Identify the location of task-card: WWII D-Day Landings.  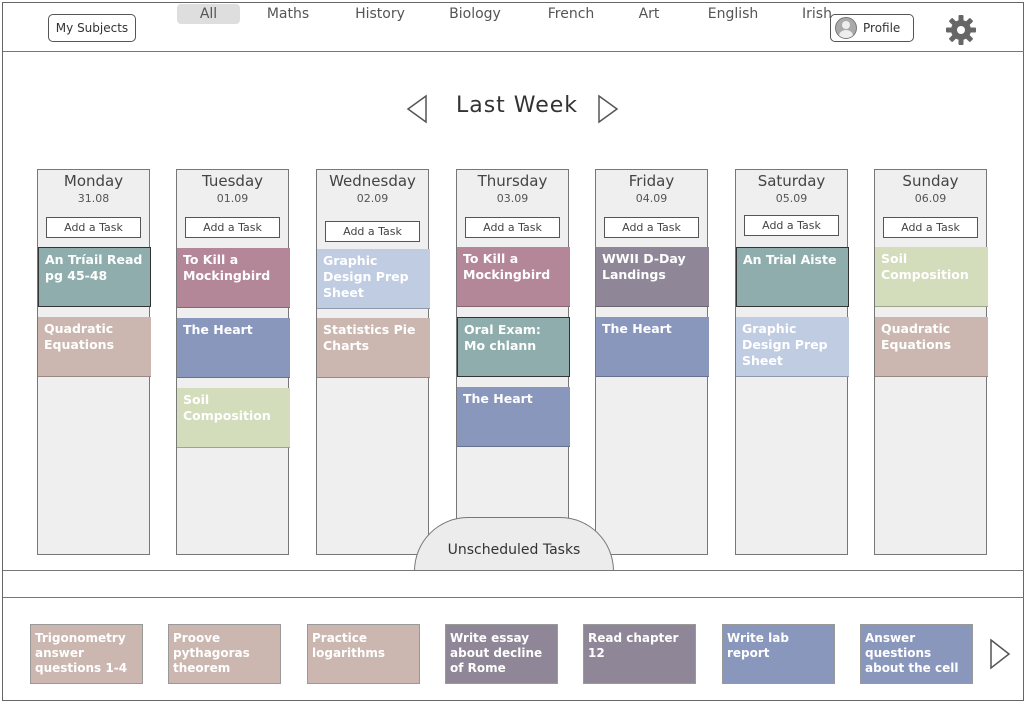
(652, 277).